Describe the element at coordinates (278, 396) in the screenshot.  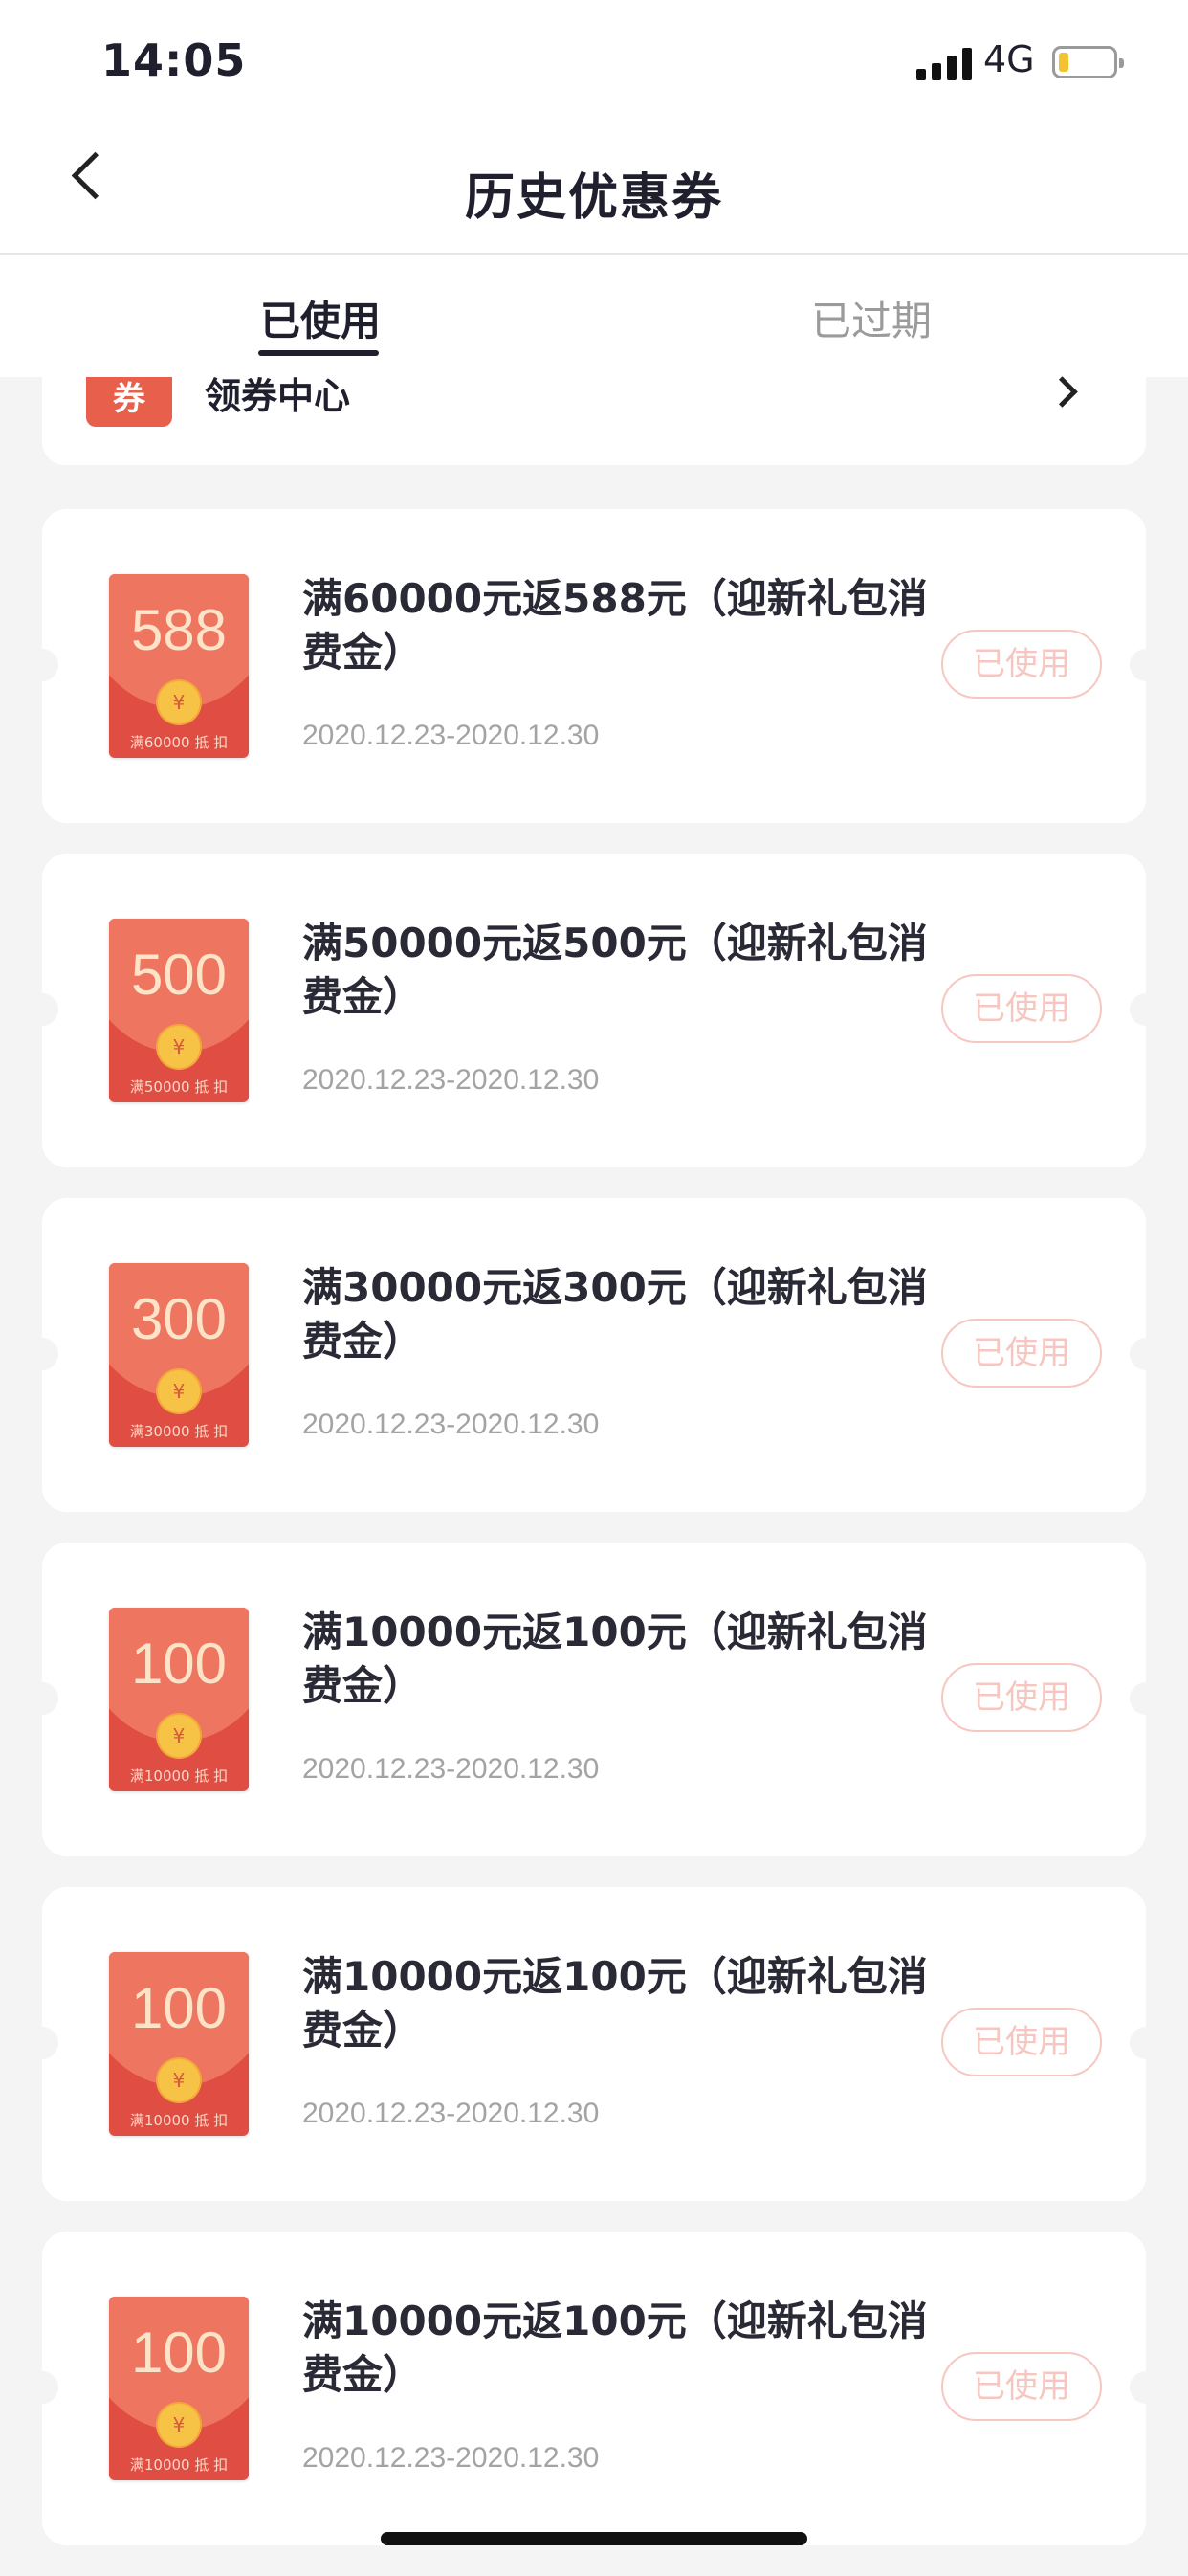
I see `coupon-center-label: 领券中心` at that location.